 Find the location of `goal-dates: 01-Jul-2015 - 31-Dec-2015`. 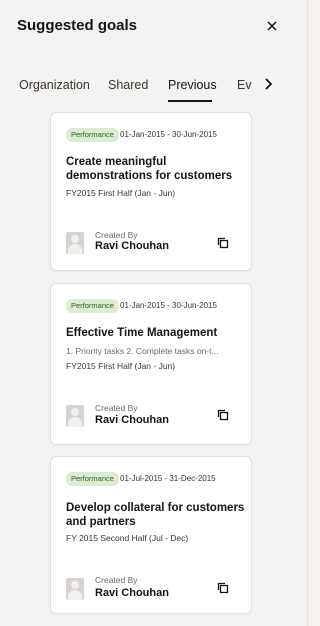

goal-dates: 01-Jul-2015 - 31-Dec-2015 is located at coordinates (168, 478).